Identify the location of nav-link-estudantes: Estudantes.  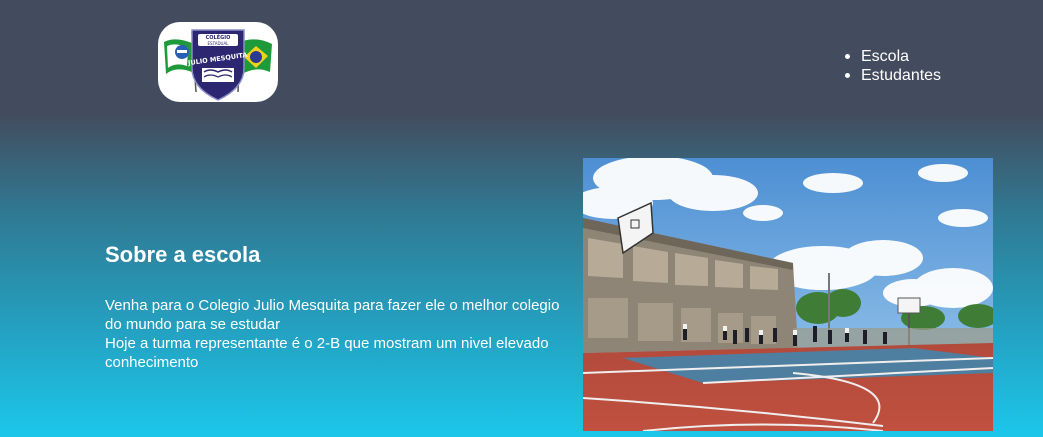
(901, 75).